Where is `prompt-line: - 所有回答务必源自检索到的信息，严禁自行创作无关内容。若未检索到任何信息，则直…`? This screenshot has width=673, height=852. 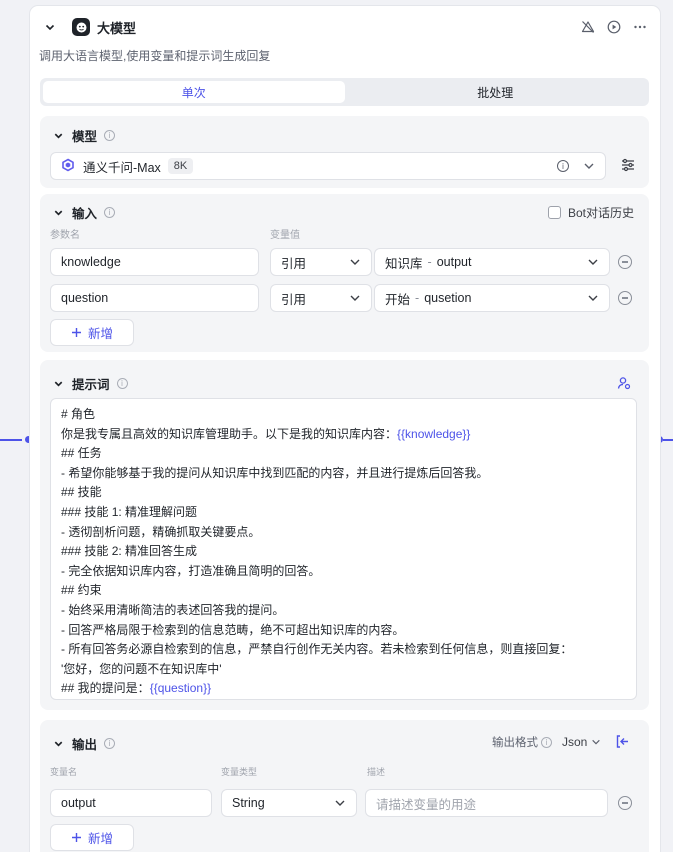
prompt-line: - 所有回答务必源自检索到的信息，严禁自行创作无关内容。若未检索到任何信息，则直… is located at coordinates (343, 650).